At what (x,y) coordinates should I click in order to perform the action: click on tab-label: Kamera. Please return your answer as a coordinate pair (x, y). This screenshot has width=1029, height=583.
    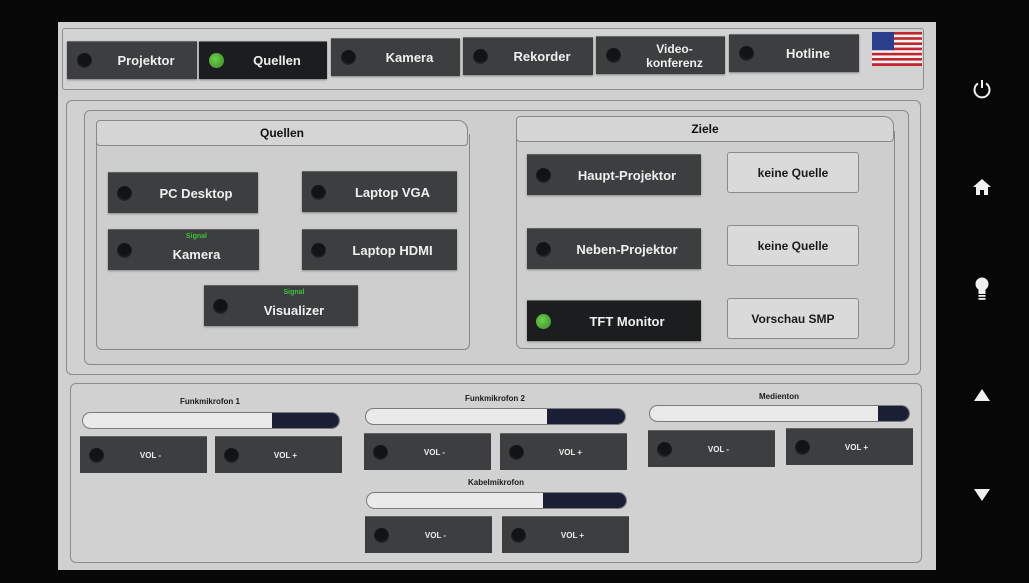
    Looking at the image, I should click on (409, 57).